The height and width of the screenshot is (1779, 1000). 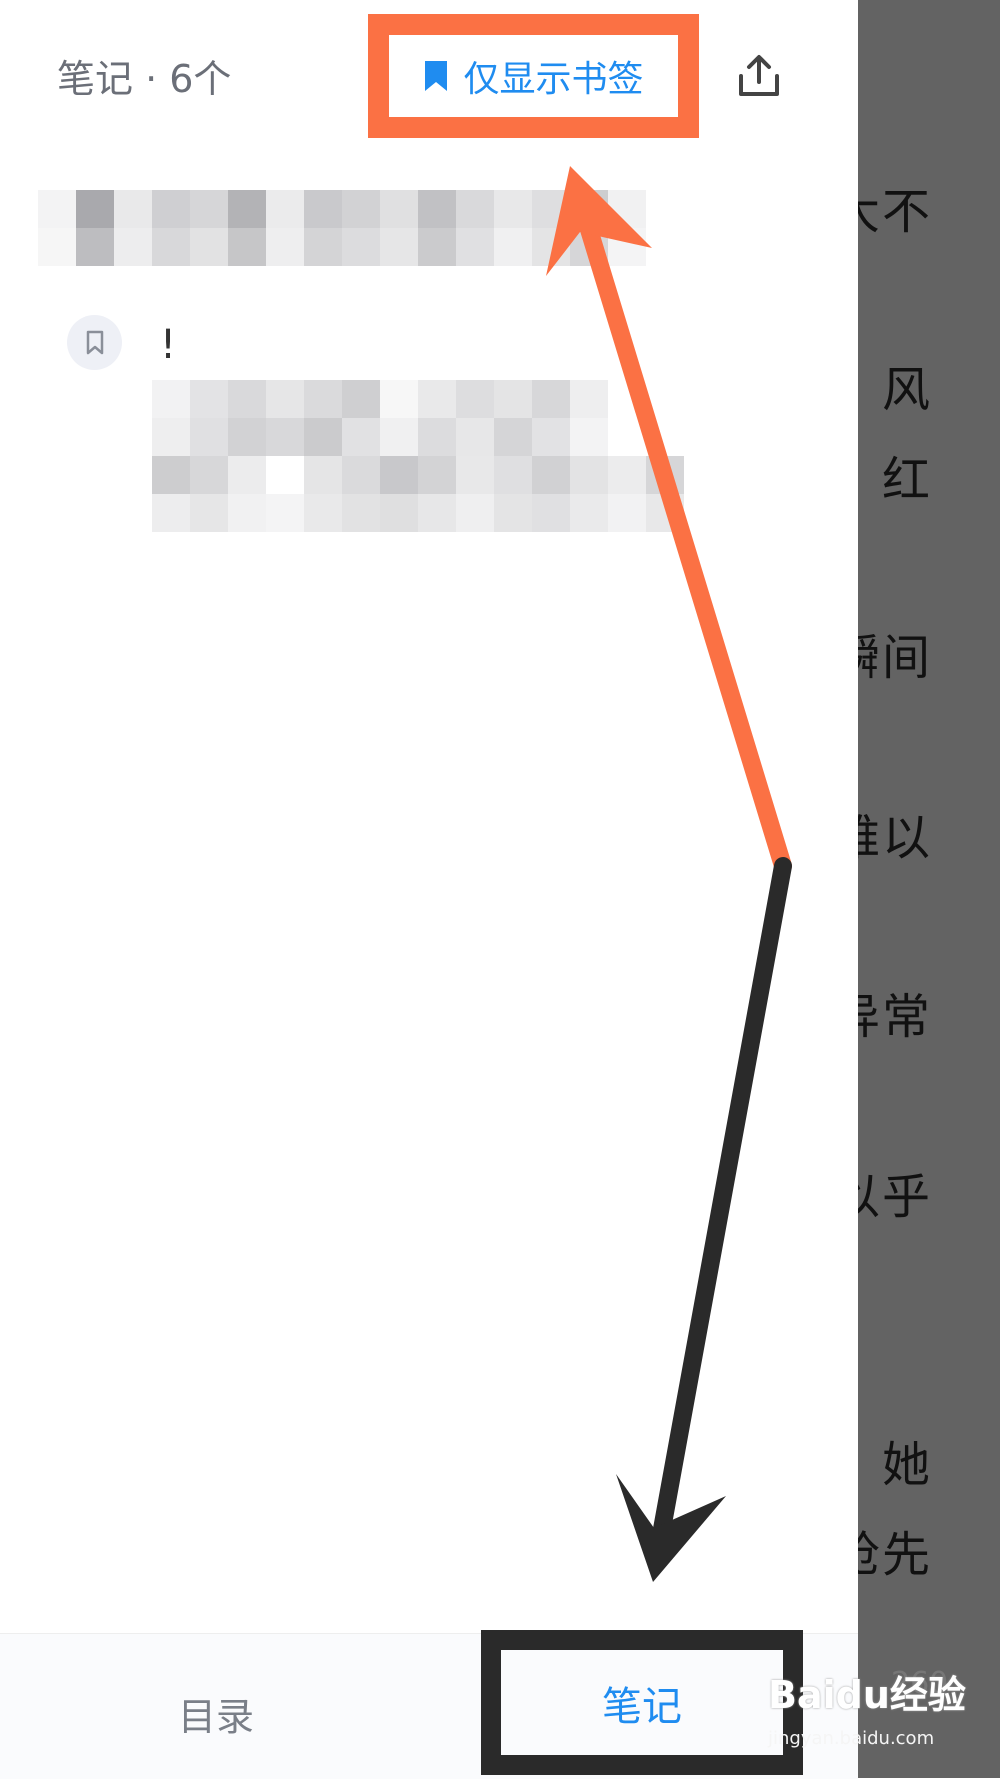 I want to click on reader-text-line: 风, so click(x=906, y=390).